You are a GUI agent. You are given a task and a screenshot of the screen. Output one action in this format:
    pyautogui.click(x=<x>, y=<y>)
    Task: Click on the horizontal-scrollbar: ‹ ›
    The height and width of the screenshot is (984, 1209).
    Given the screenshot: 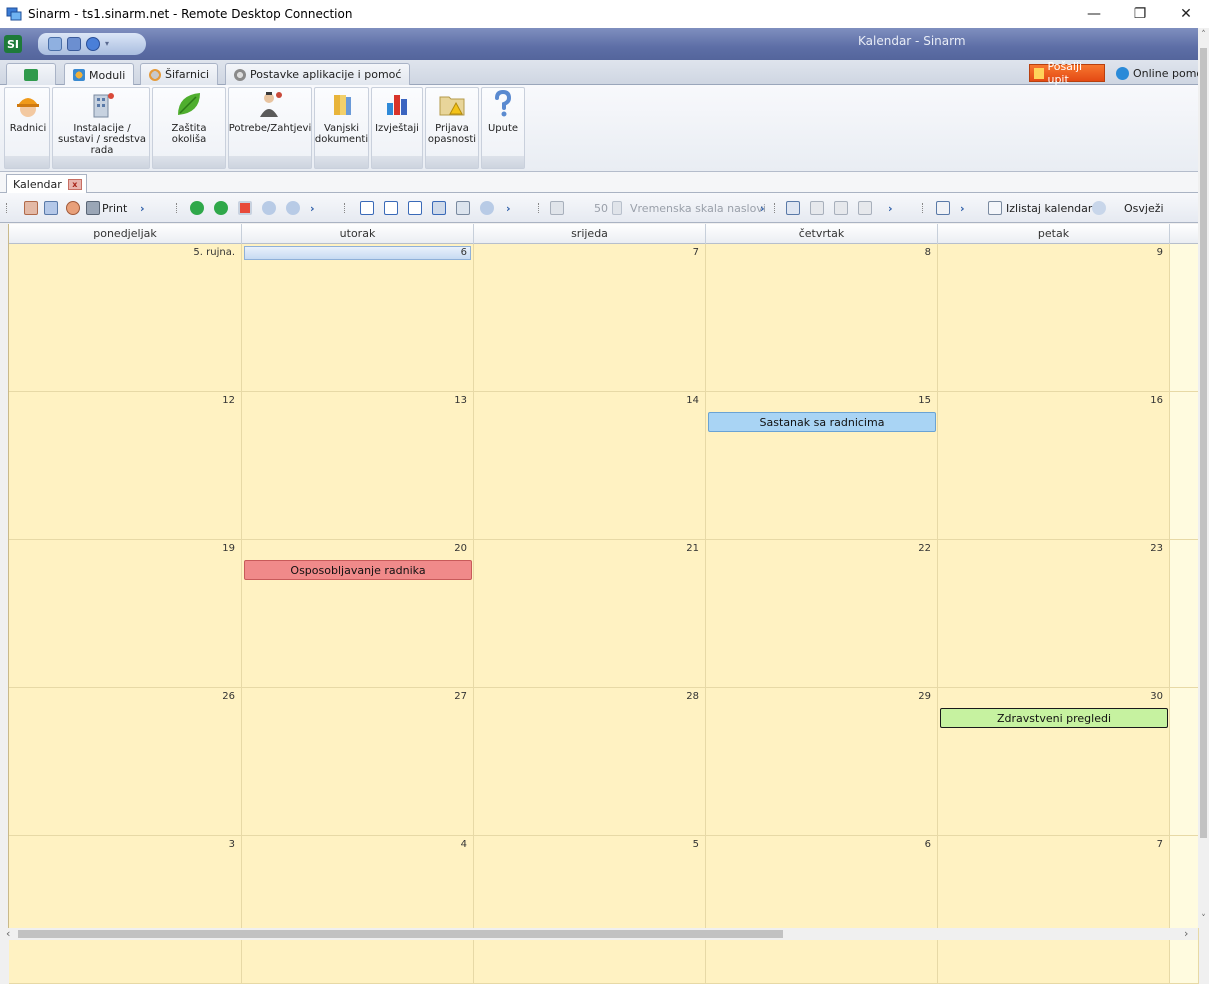 What is the action you would take?
    pyautogui.click(x=599, y=933)
    